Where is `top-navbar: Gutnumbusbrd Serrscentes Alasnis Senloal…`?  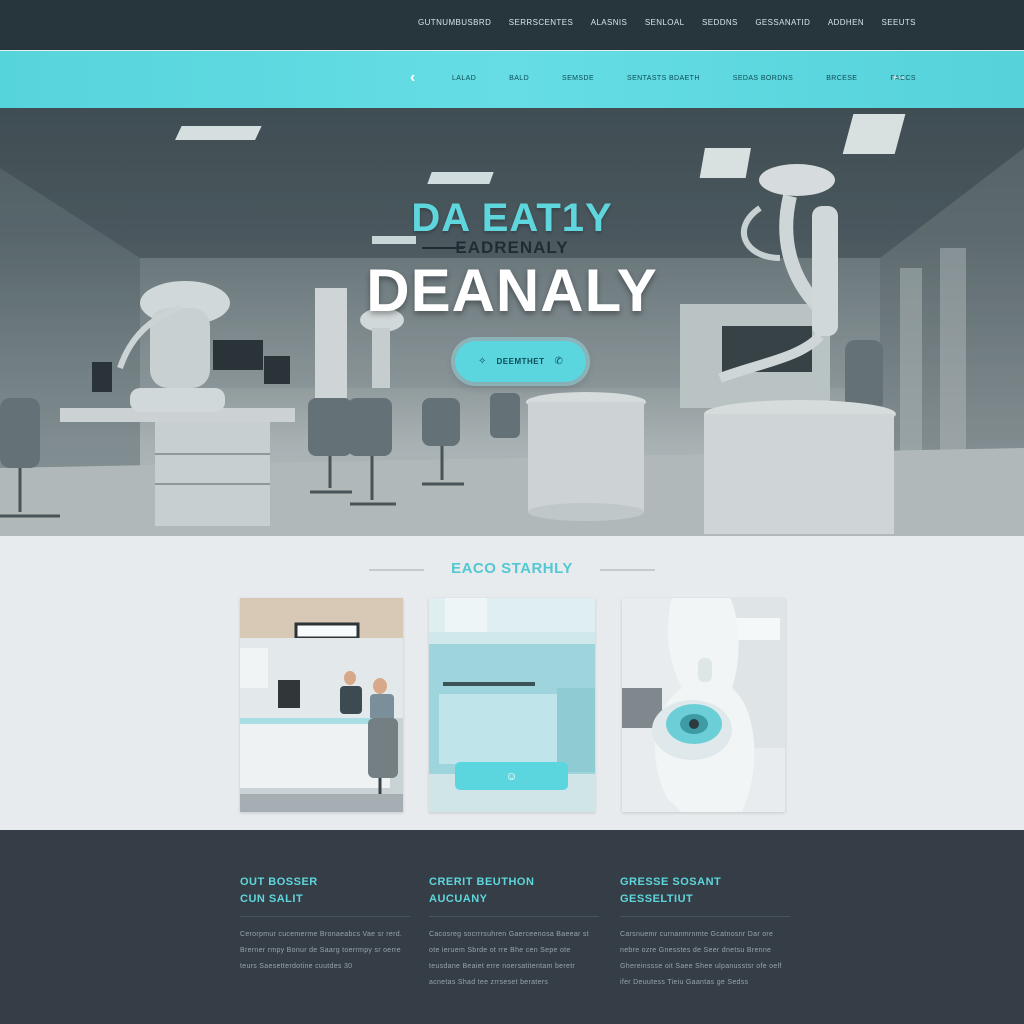
top-navbar: Gutnumbusbrd Serrscentes Alasnis Senloal… is located at coordinates (512, 25).